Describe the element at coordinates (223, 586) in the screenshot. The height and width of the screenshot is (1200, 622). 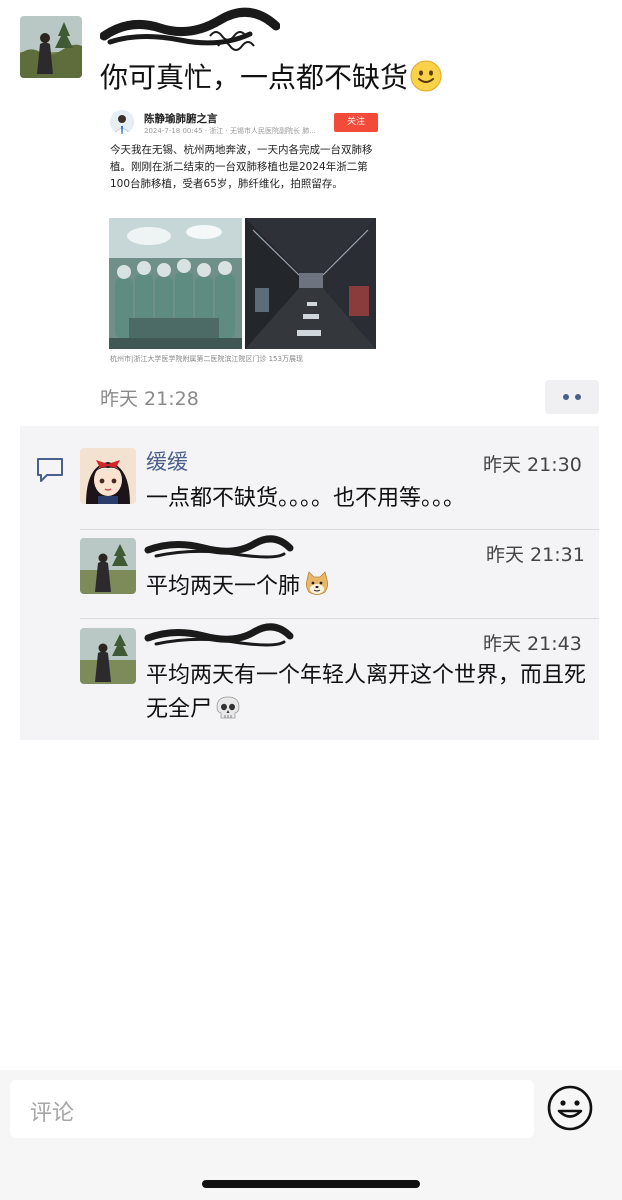
I see `comment-text-content: 平均两天一个肺` at that location.